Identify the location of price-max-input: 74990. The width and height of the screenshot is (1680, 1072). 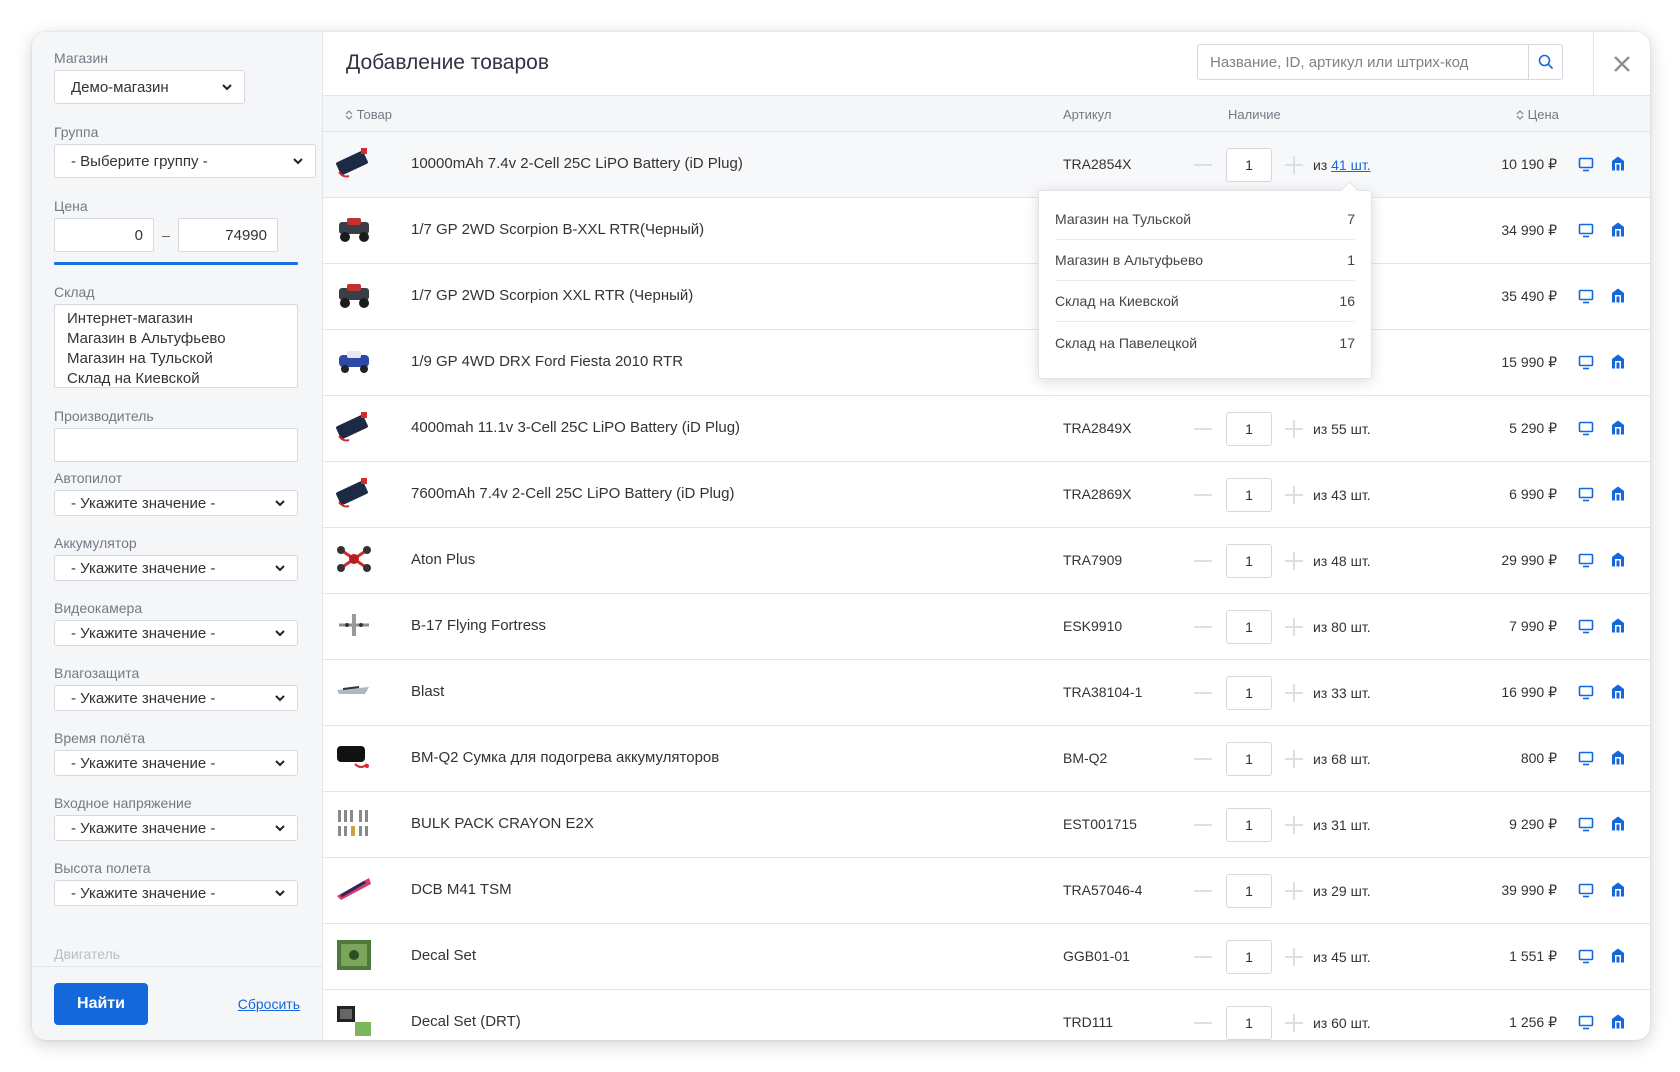
(228, 235).